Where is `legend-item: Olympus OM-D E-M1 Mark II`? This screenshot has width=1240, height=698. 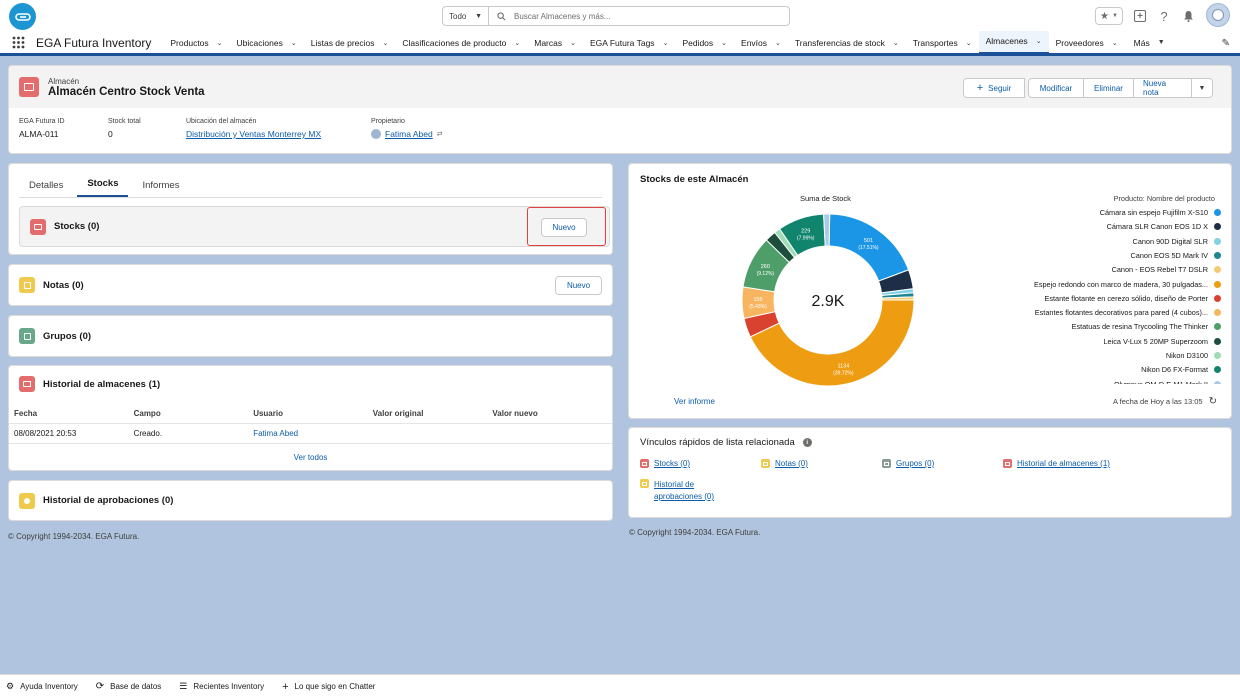 legend-item: Olympus OM-D E-M1 Mark II is located at coordinates (1167, 382).